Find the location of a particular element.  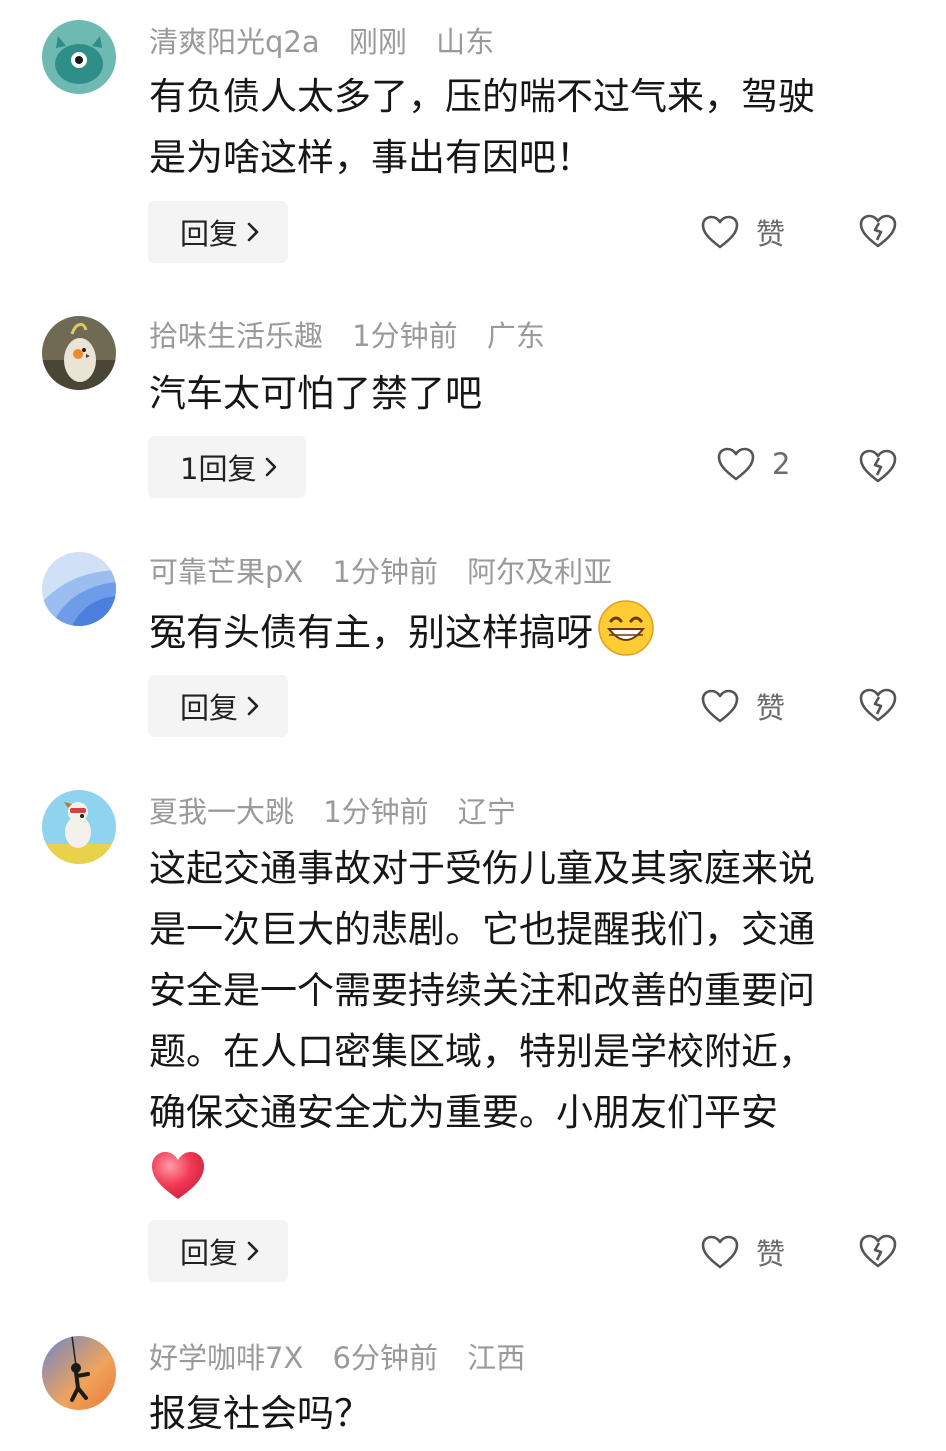

username: 夏我一大跳 is located at coordinates (221, 812).